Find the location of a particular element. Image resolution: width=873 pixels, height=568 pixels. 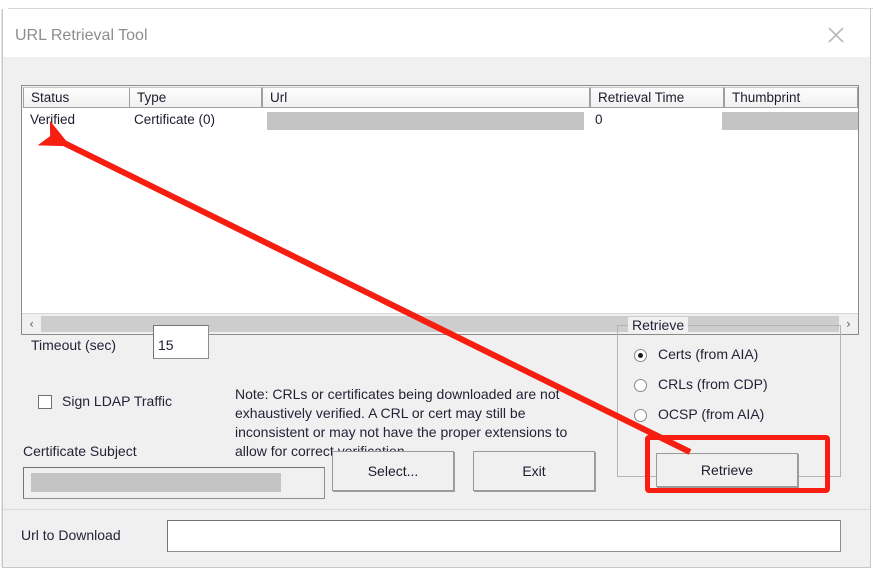

window-title: URL Retrieval Tool is located at coordinates (81, 35).